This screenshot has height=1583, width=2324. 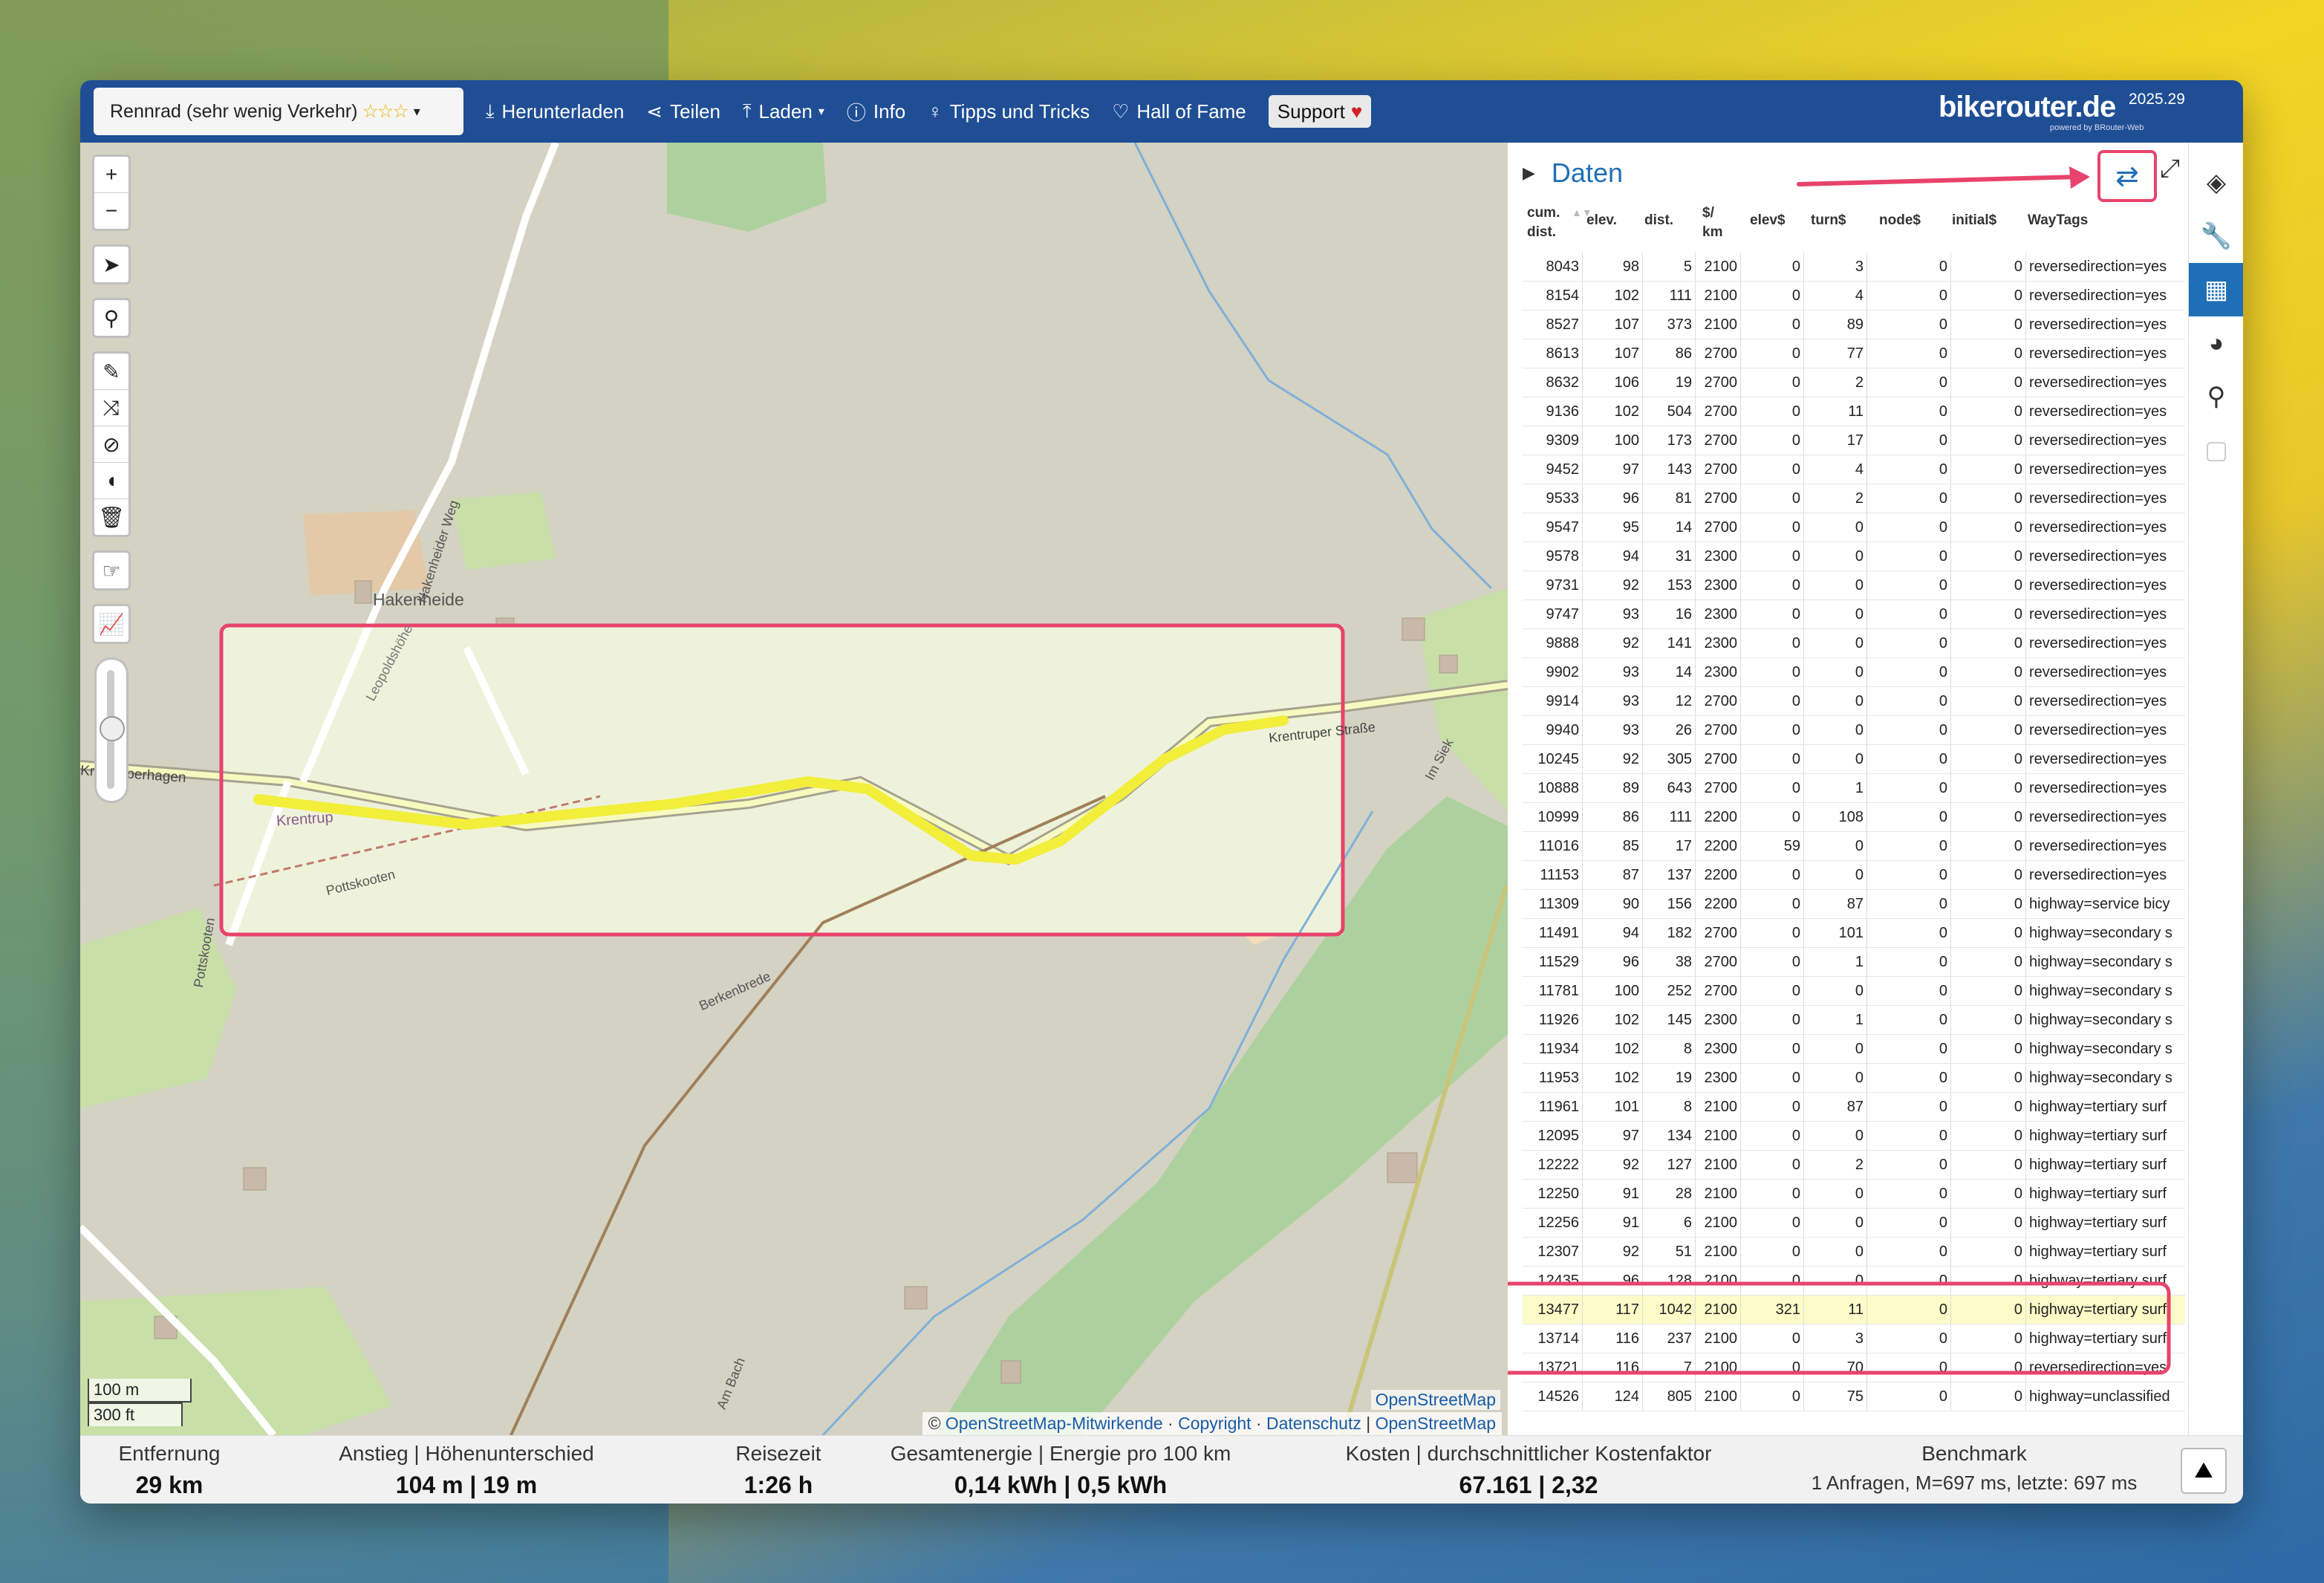 I want to click on table-row: 12435 96 128 2100 0 0 0 0 highway=tertiary surf, so click(x=1854, y=1281).